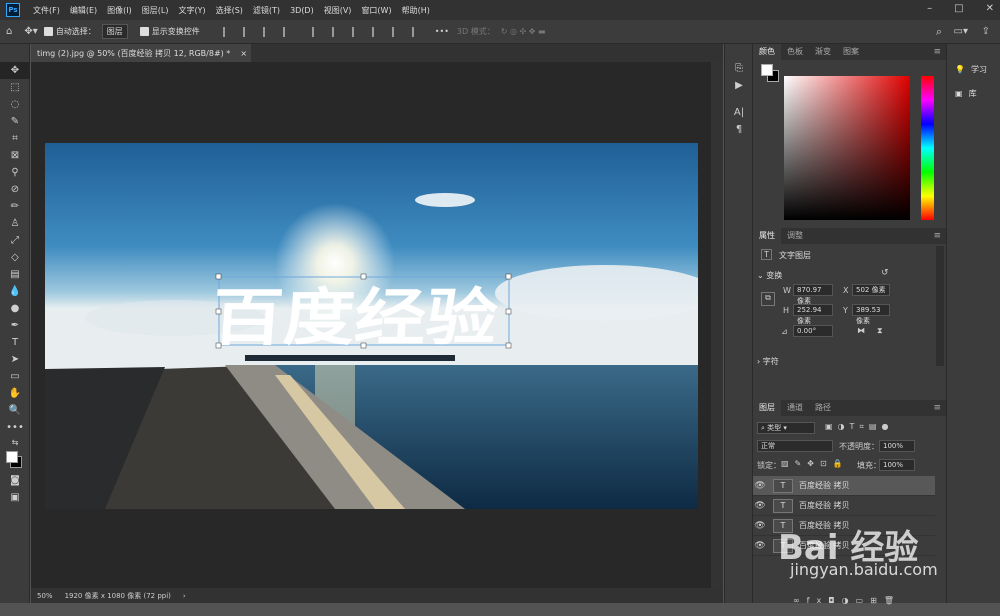 Image resolution: width=1000 pixels, height=616 pixels. I want to click on library-button: ▣ 库, so click(973, 93).